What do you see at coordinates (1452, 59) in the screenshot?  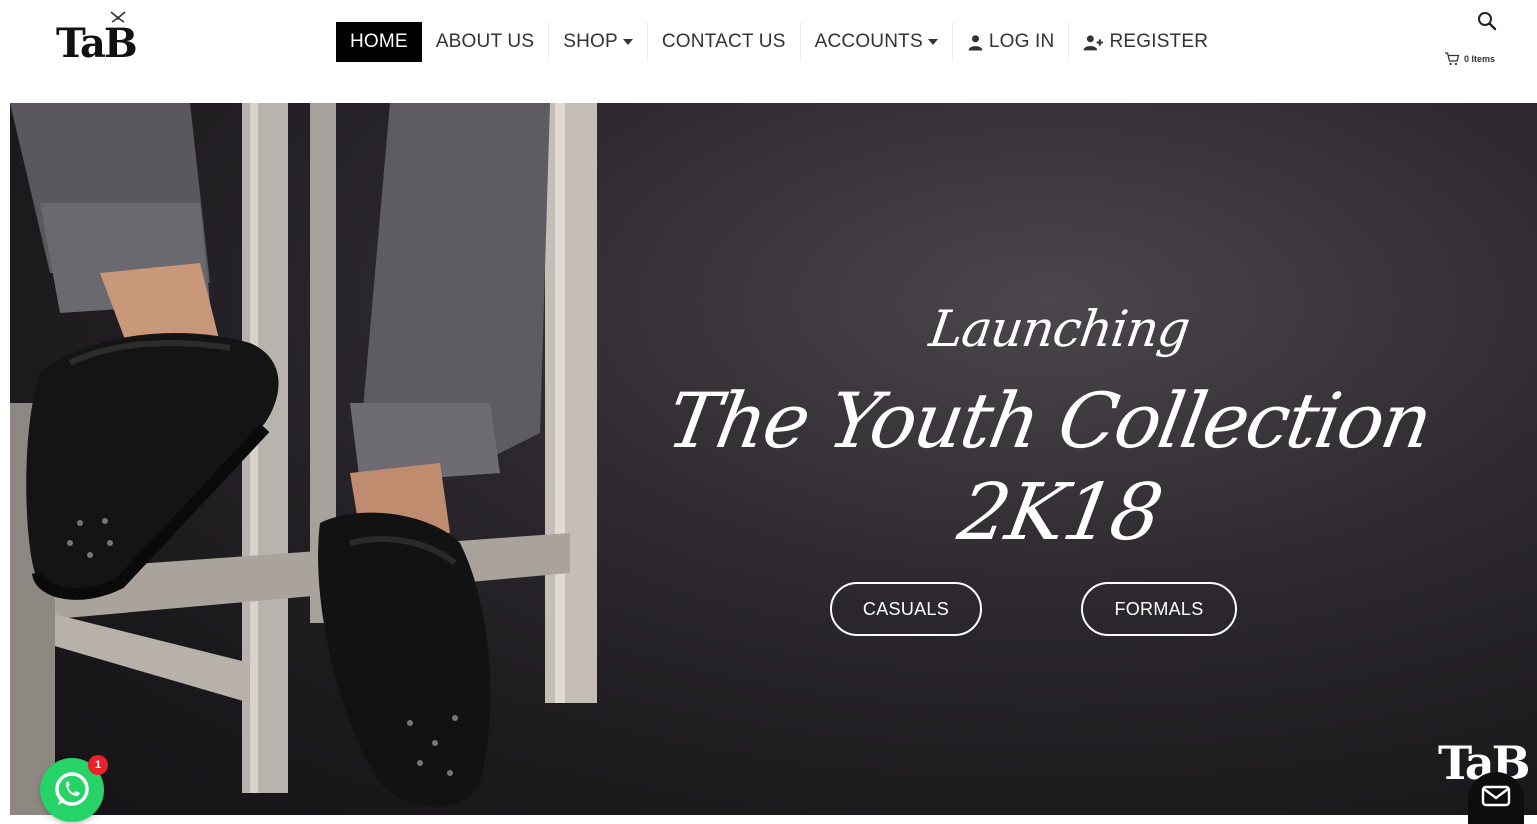 I see `cart-icon` at bounding box center [1452, 59].